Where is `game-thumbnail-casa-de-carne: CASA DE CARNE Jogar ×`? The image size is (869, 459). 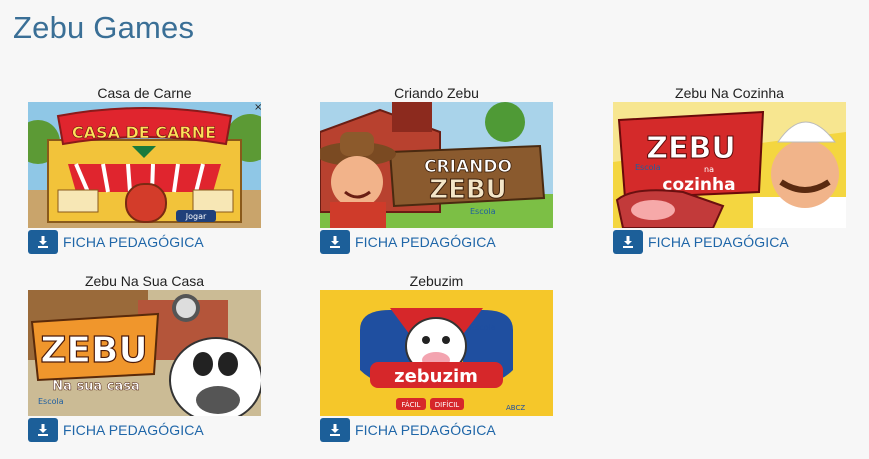
game-thumbnail-casa-de-carne: CASA DE CARNE Jogar × is located at coordinates (144, 165).